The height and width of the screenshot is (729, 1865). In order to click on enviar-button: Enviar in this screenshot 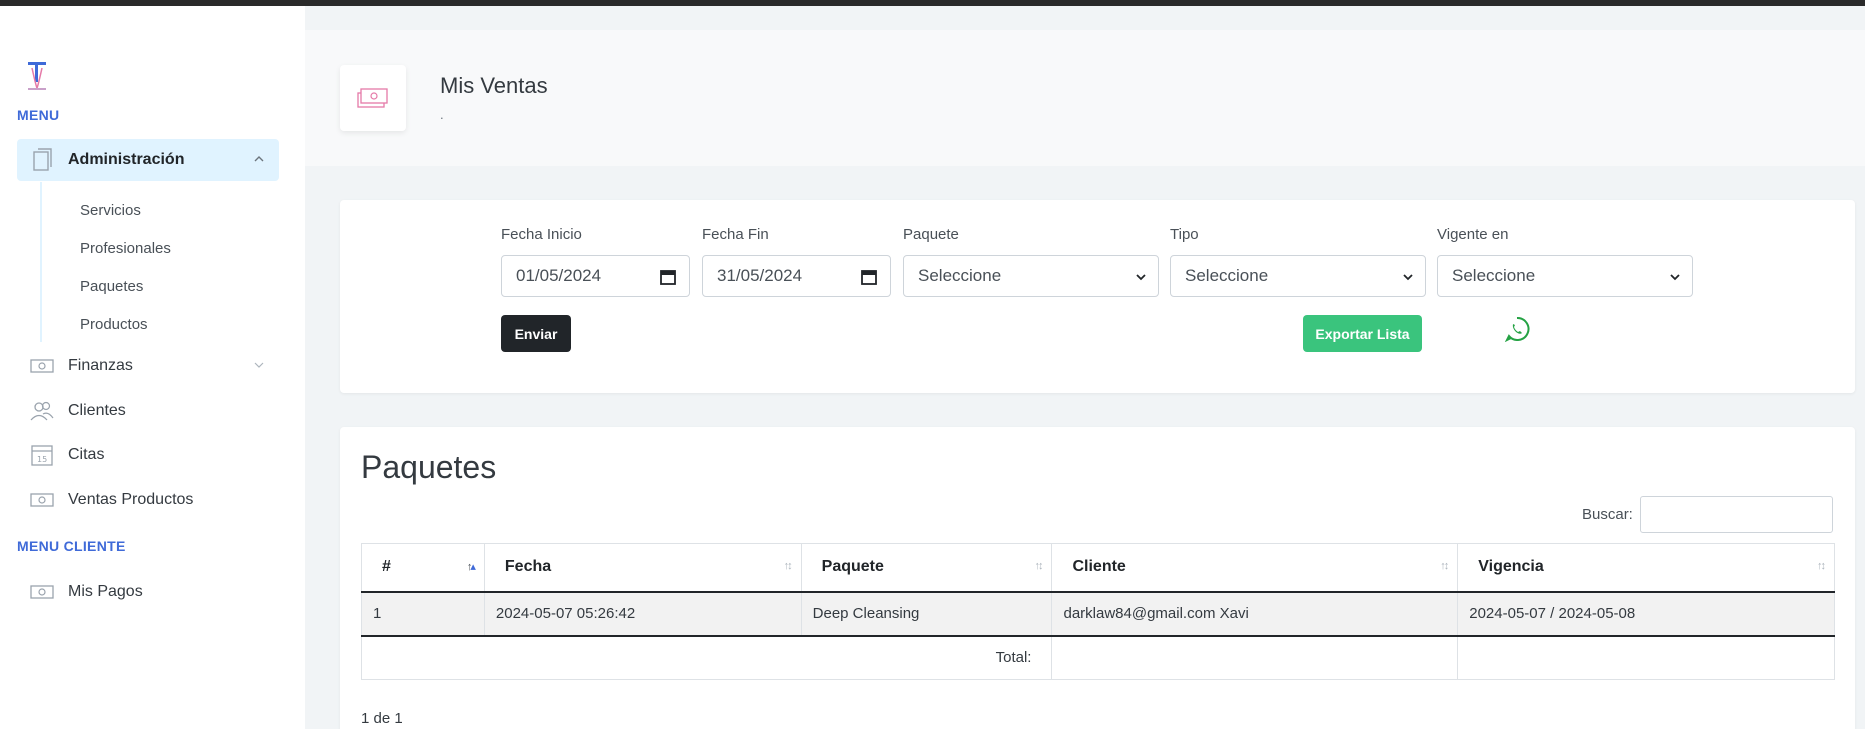, I will do `click(536, 333)`.